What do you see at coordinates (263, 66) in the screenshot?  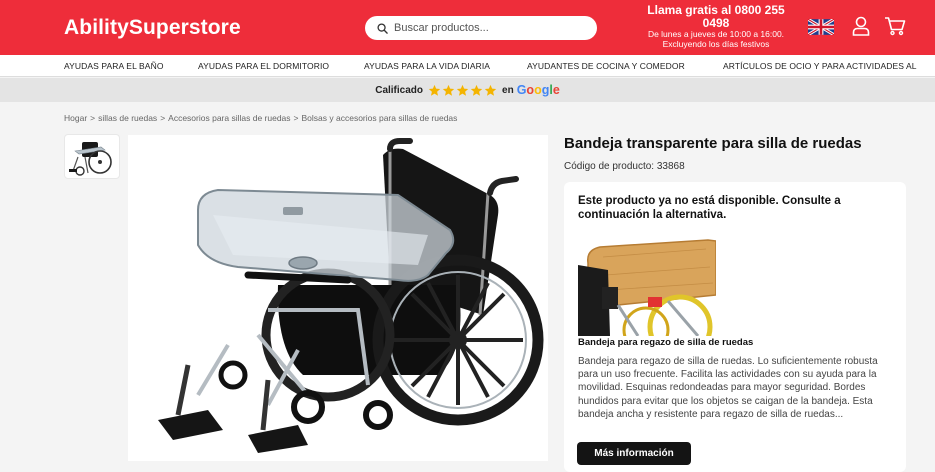 I see `nav-item-bedroom: AYUDAS PARA EL DORMITORIO` at bounding box center [263, 66].